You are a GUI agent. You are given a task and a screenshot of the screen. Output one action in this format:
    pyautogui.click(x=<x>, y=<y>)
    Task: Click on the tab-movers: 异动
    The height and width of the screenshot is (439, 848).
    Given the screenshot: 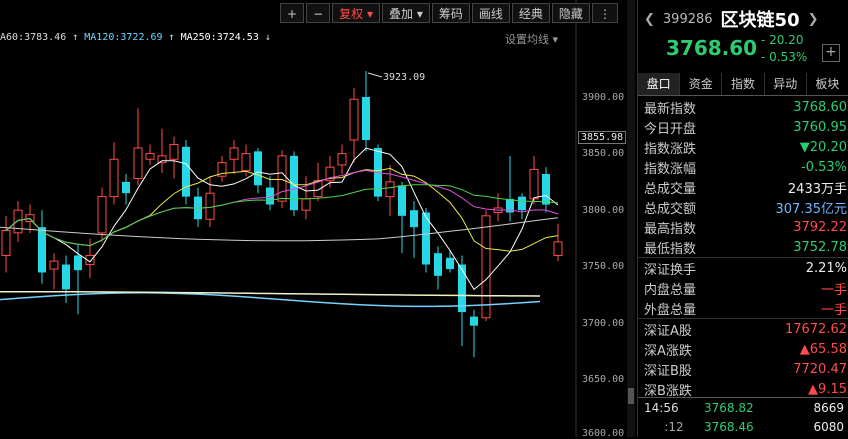 What is the action you would take?
    pyautogui.click(x=786, y=84)
    